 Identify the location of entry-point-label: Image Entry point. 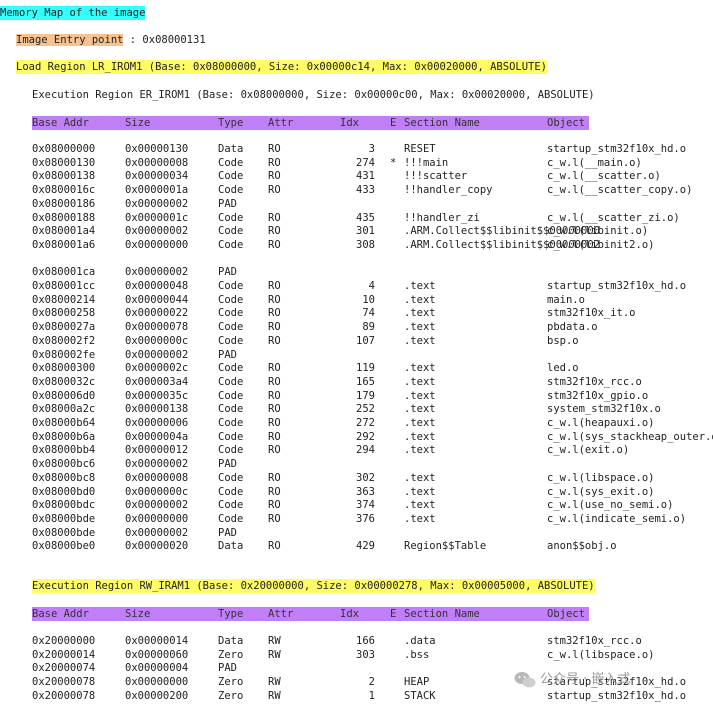
(70, 40).